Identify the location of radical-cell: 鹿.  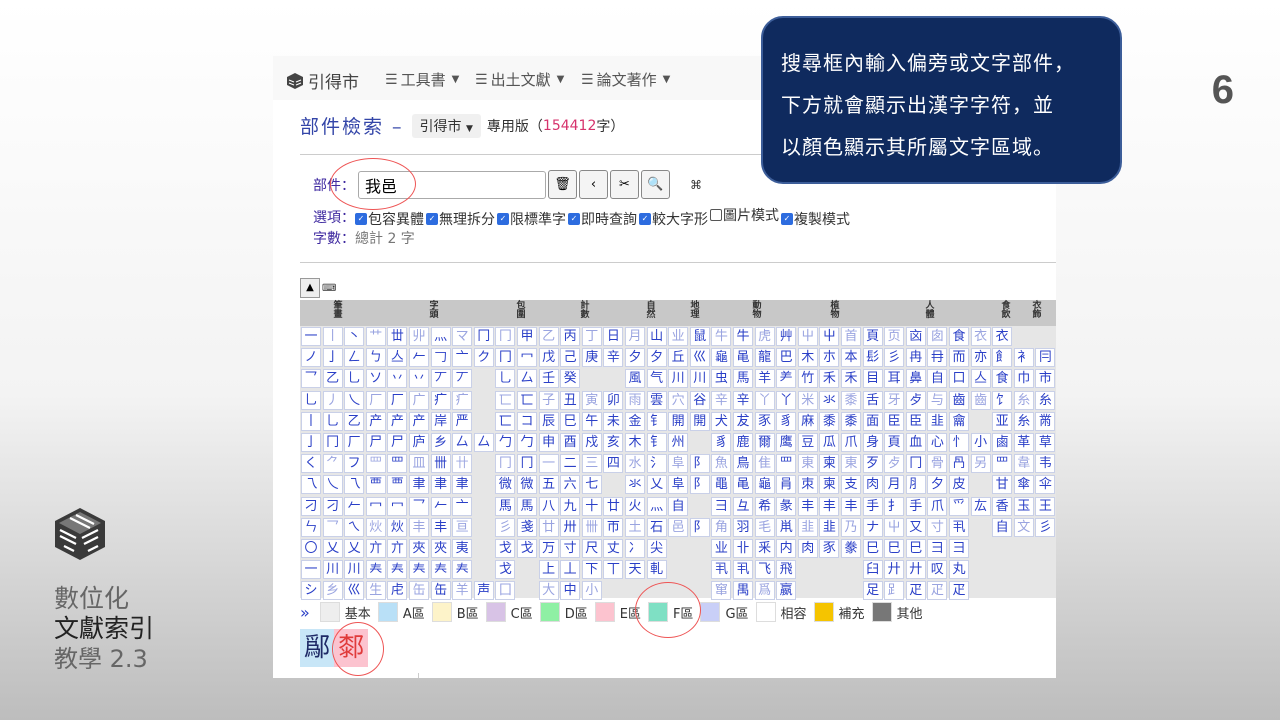
(743, 442).